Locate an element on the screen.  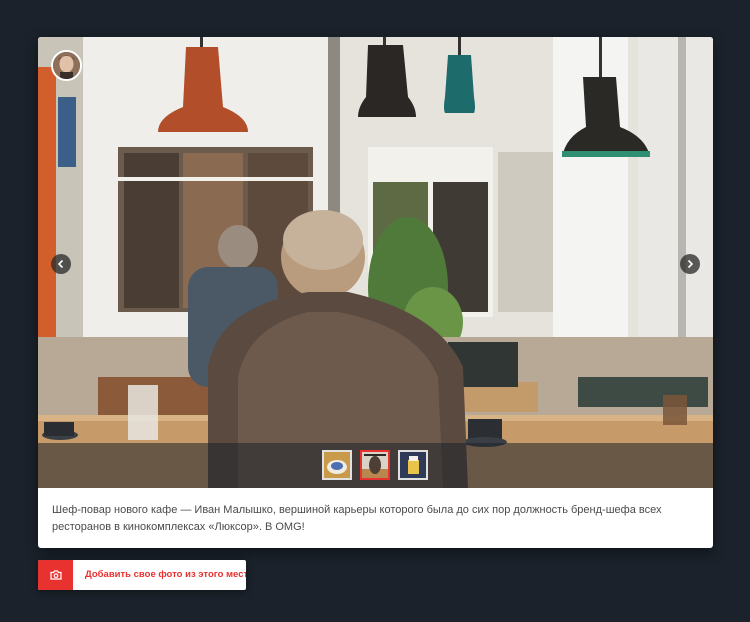
thumbnail-strip is located at coordinates (375, 465).